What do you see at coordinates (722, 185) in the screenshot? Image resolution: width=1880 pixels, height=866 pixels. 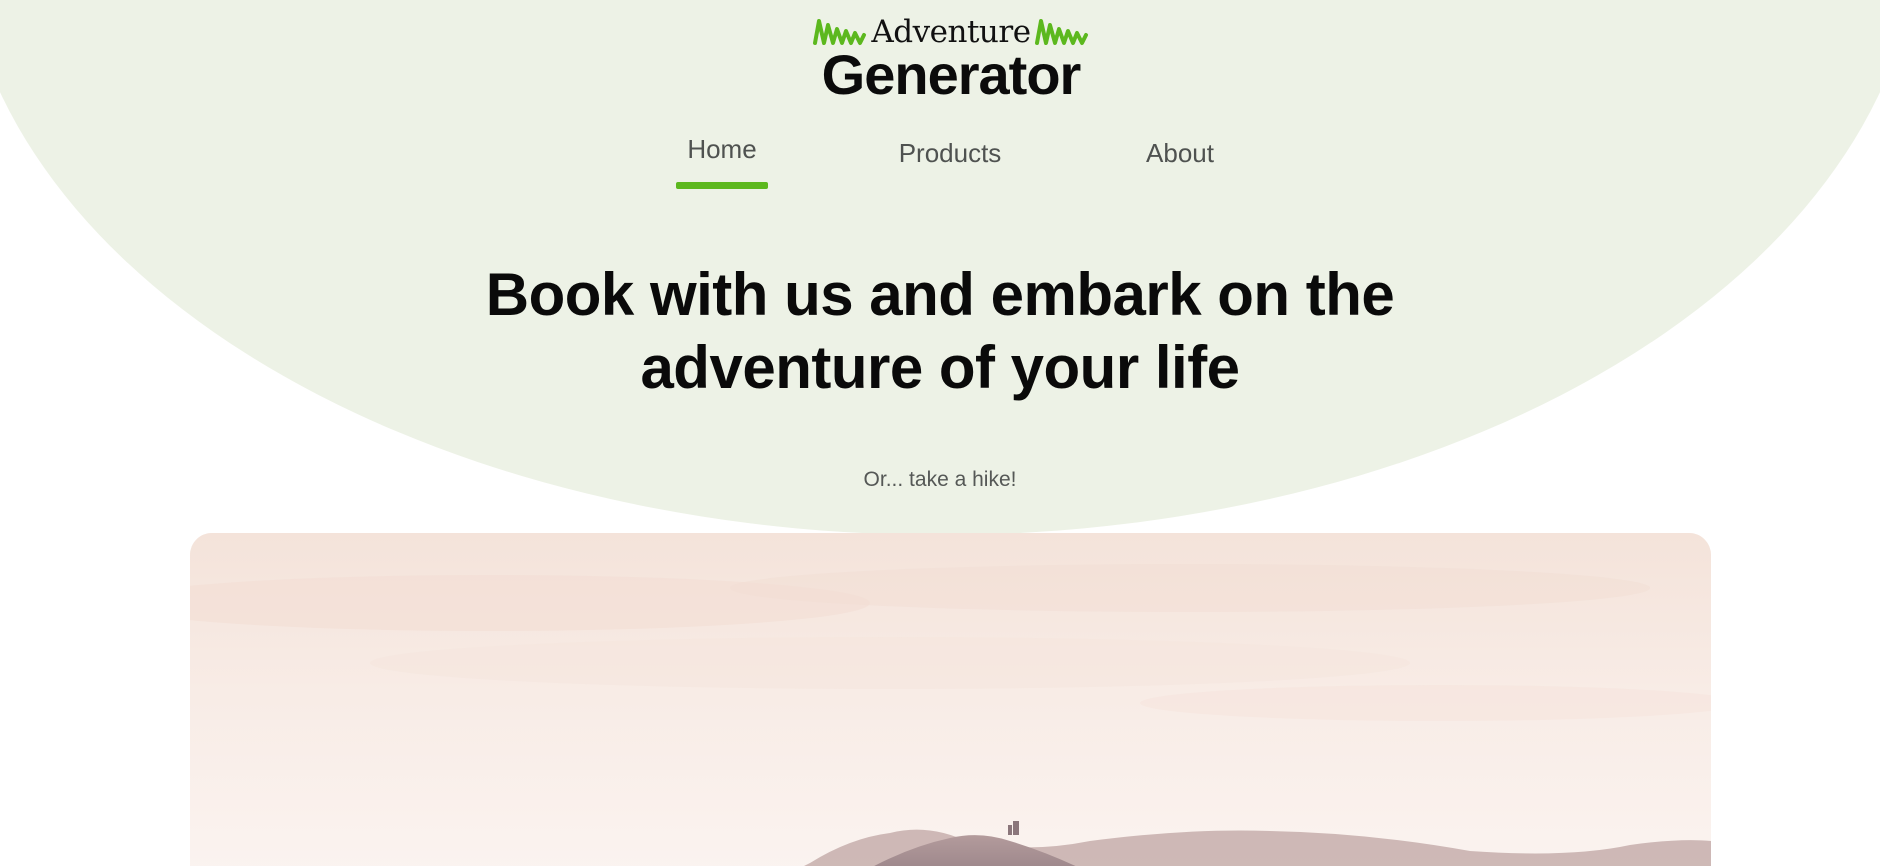 I see `nav-active-indicator` at bounding box center [722, 185].